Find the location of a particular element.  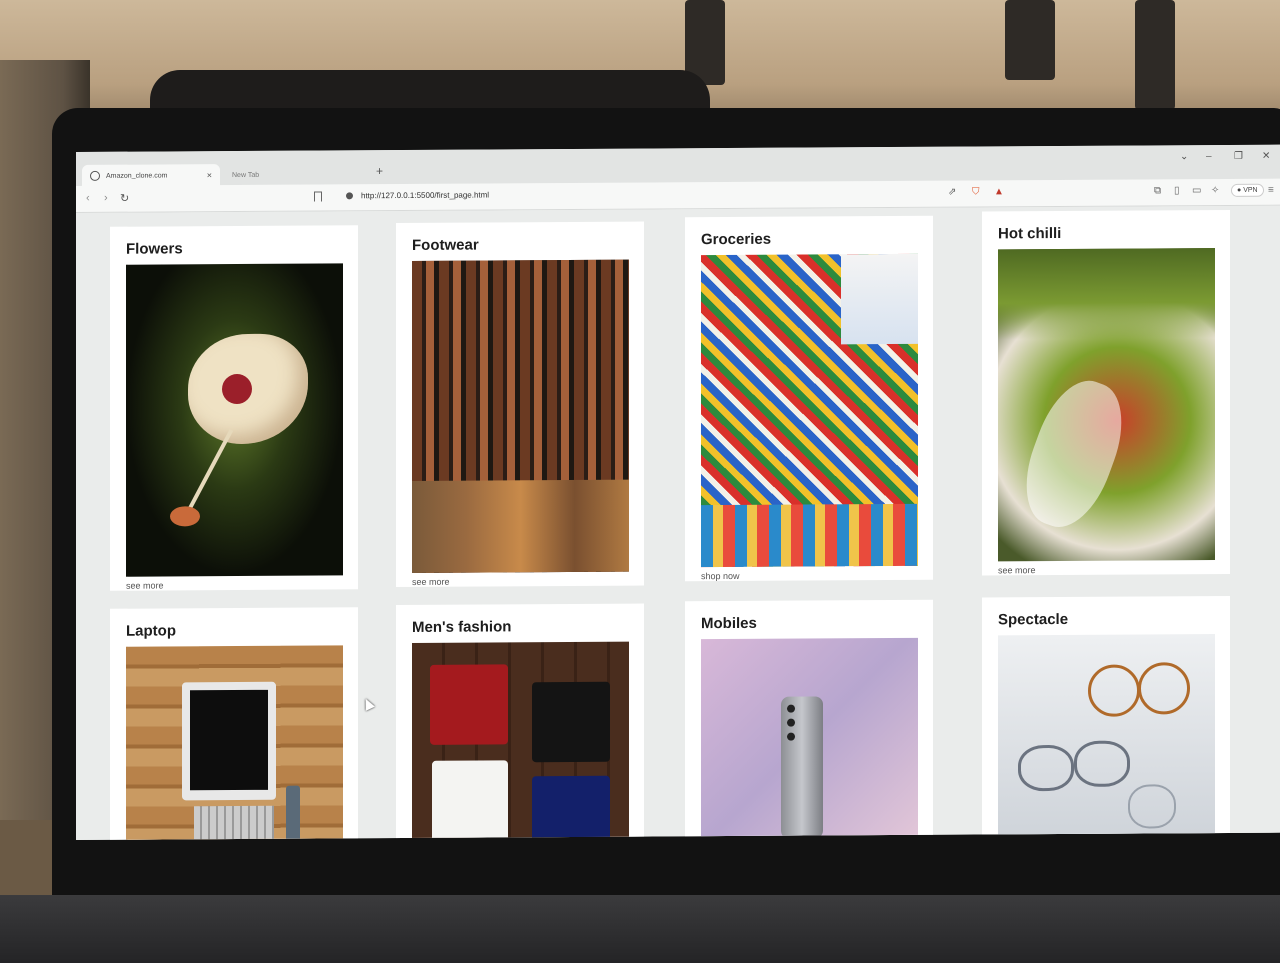

laptop-image is located at coordinates (234, 743).